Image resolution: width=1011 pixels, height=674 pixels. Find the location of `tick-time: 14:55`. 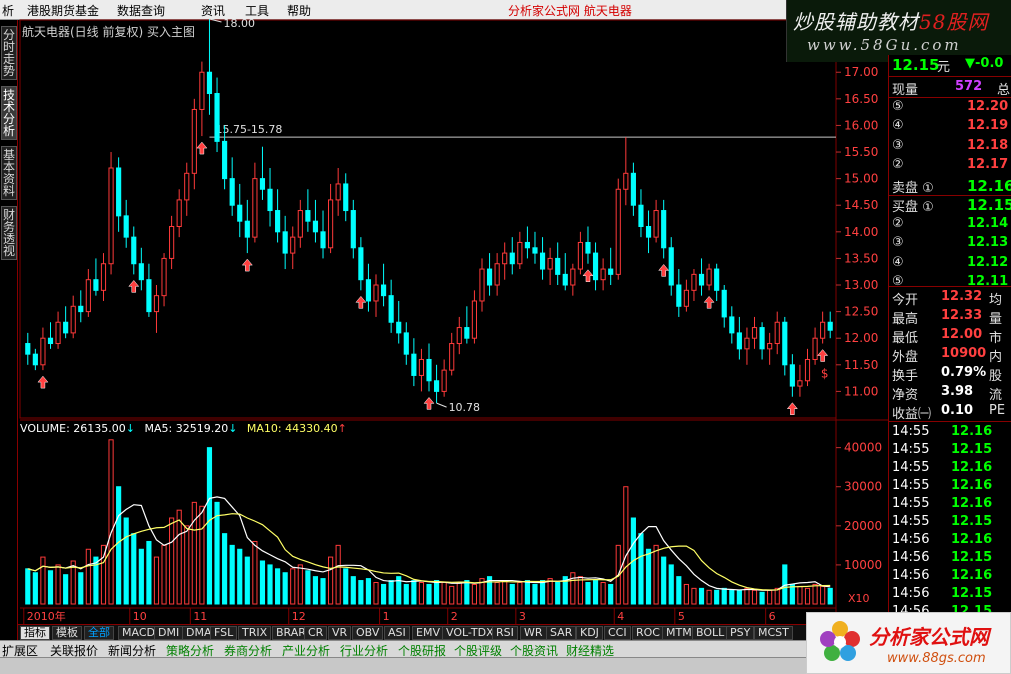

tick-time: 14:55 is located at coordinates (911, 431).